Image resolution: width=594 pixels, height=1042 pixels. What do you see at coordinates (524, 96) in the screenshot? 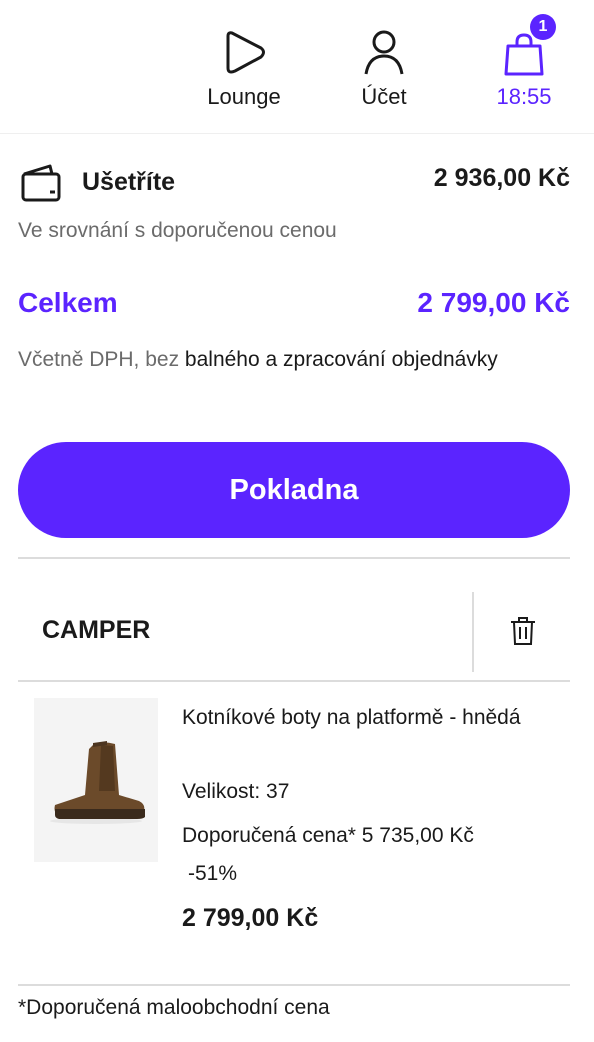
I see `cart-timer: 18:55` at bounding box center [524, 96].